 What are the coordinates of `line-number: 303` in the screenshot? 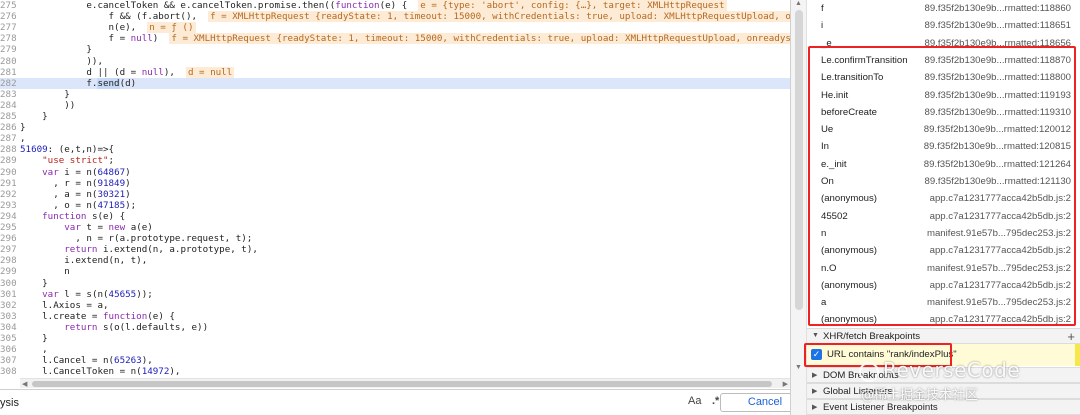 It's located at (8, 316).